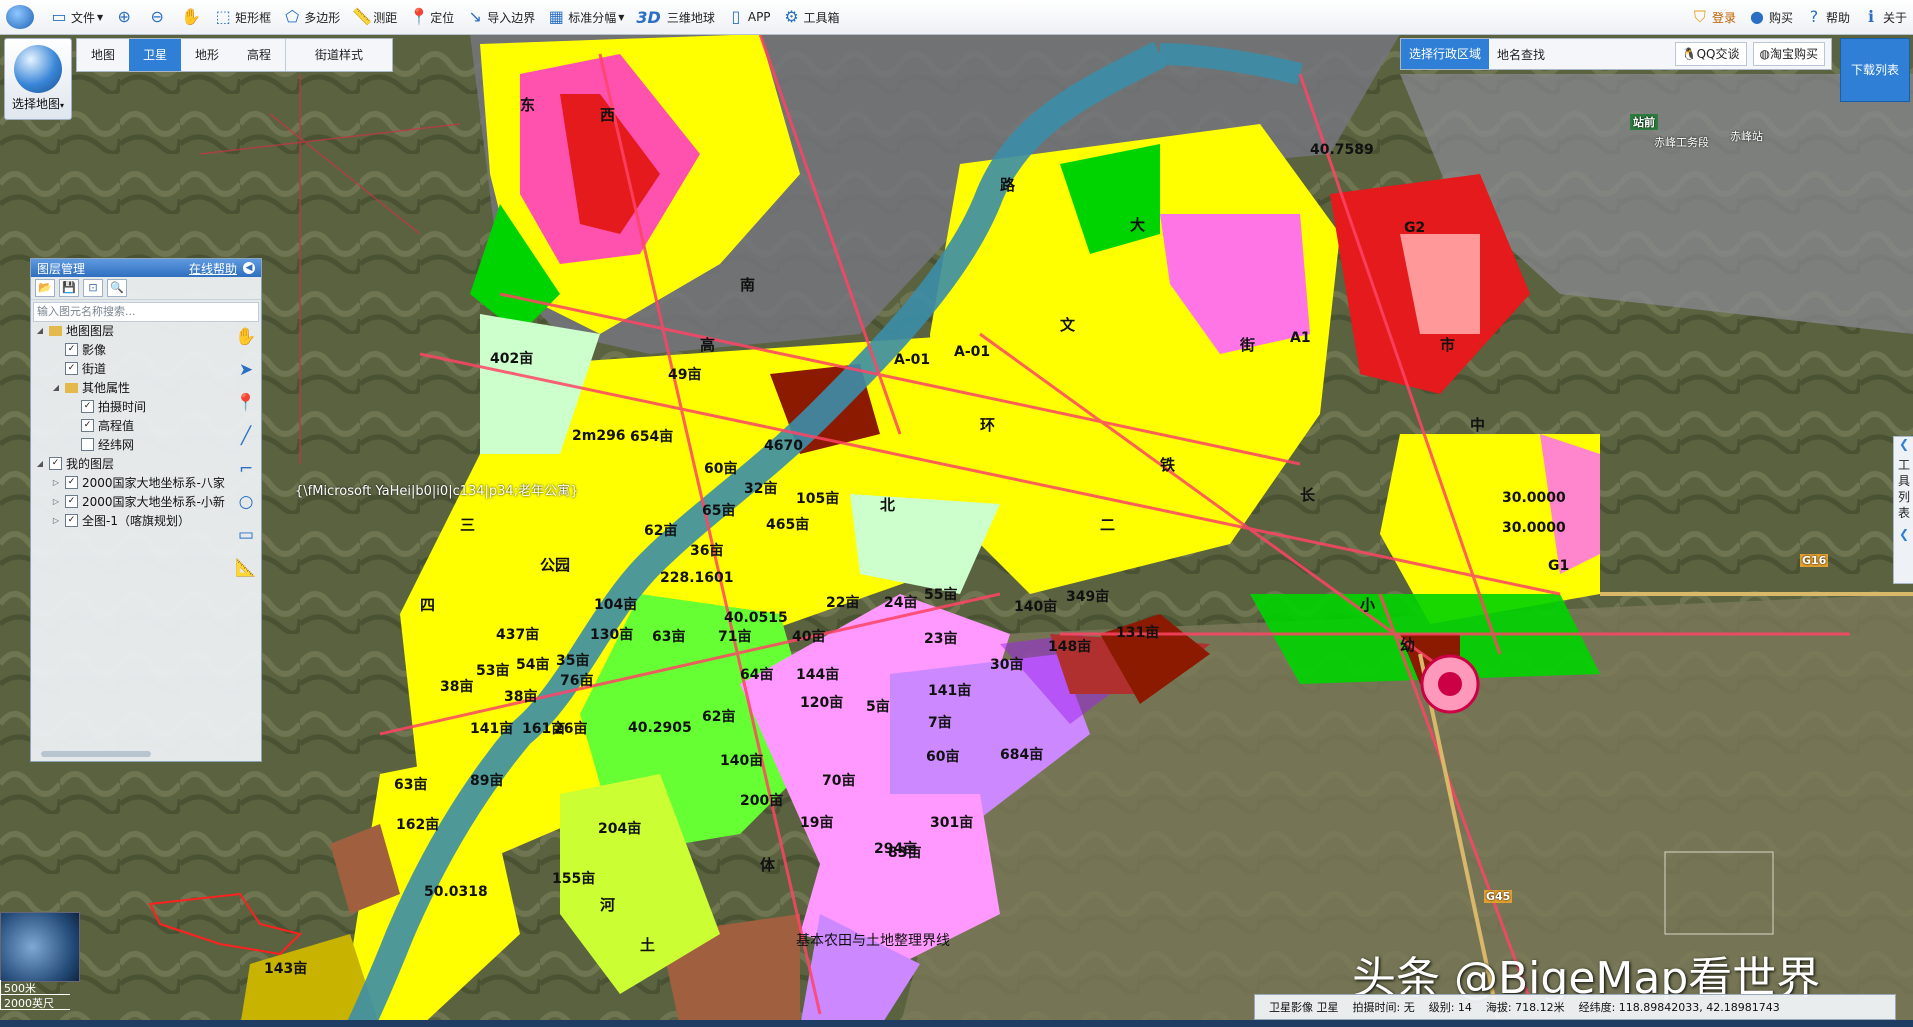 This screenshot has width=1913, height=1027. Describe the element at coordinates (90, 331) in the screenshot. I see `layer-tree-label: 地图图层` at that location.